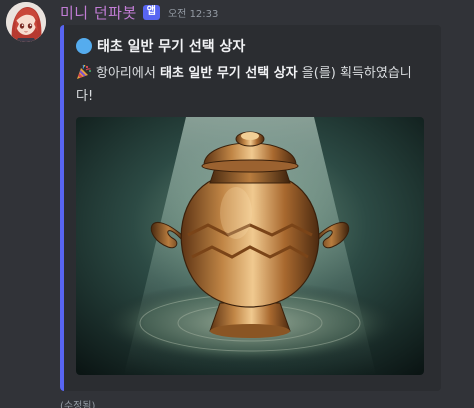 This screenshot has width=474, height=408. Describe the element at coordinates (193, 12) in the screenshot. I see `timestamp: 오전 12:33` at that location.